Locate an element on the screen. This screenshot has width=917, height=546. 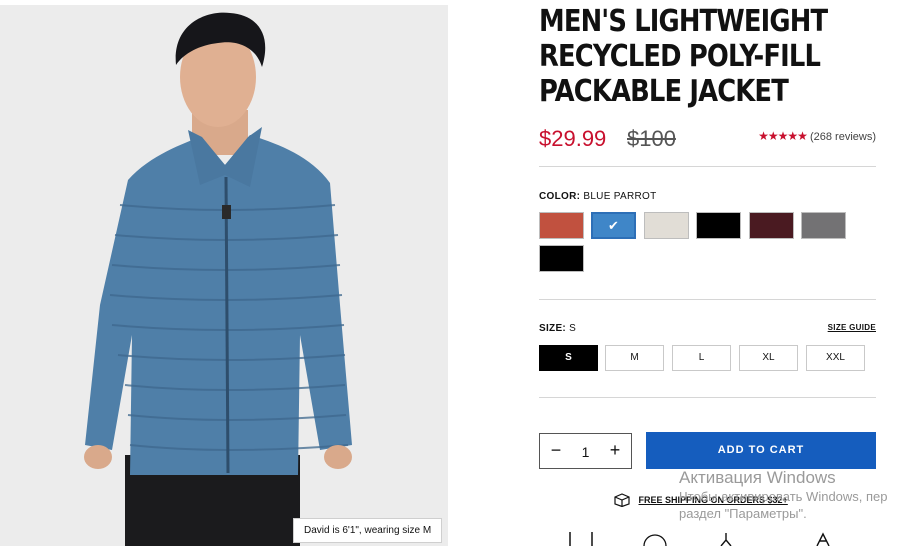
color-label: COLOR: BLUE PARROT is located at coordinates (598, 196).